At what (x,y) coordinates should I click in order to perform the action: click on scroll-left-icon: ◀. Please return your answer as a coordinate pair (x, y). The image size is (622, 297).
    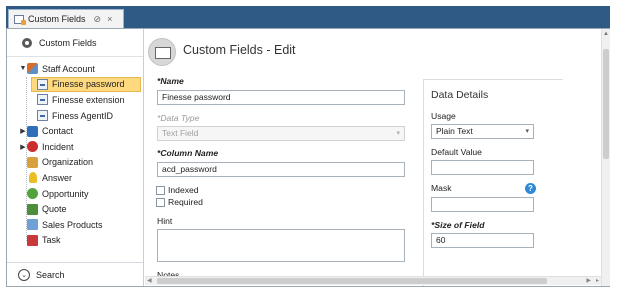
    Looking at the image, I should click on (149, 280).